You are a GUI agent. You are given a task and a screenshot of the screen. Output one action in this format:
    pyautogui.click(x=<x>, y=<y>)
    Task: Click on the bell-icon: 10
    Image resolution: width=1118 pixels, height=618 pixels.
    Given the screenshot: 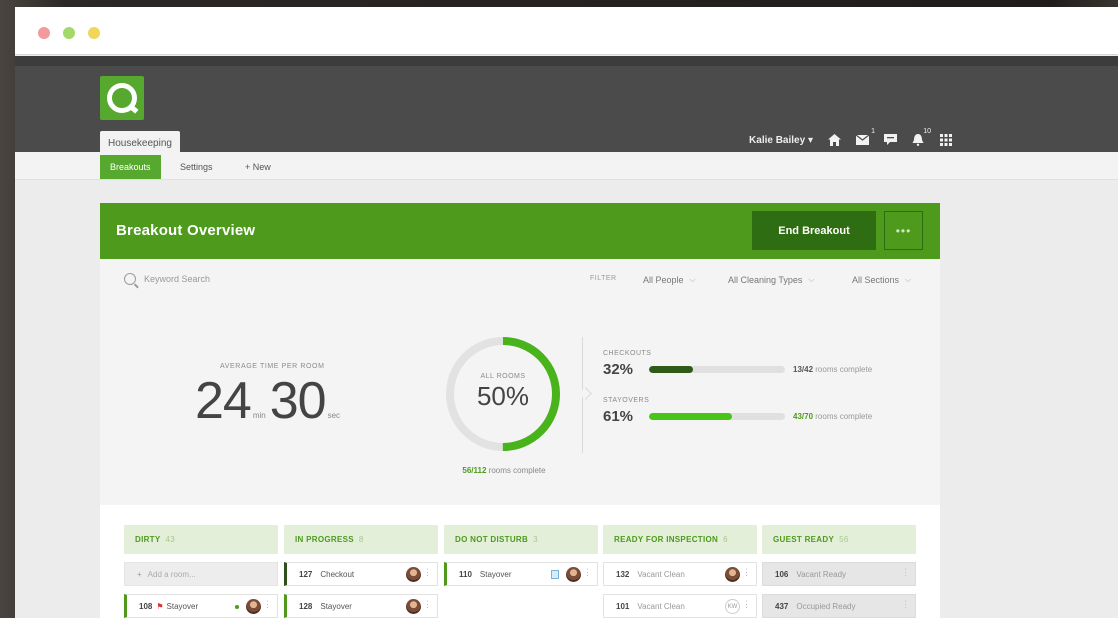 What is the action you would take?
    pyautogui.click(x=921, y=137)
    